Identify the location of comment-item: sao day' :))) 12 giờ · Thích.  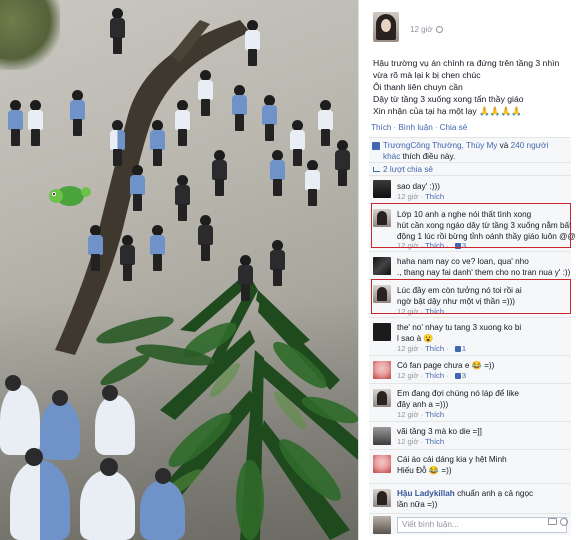
(470, 189).